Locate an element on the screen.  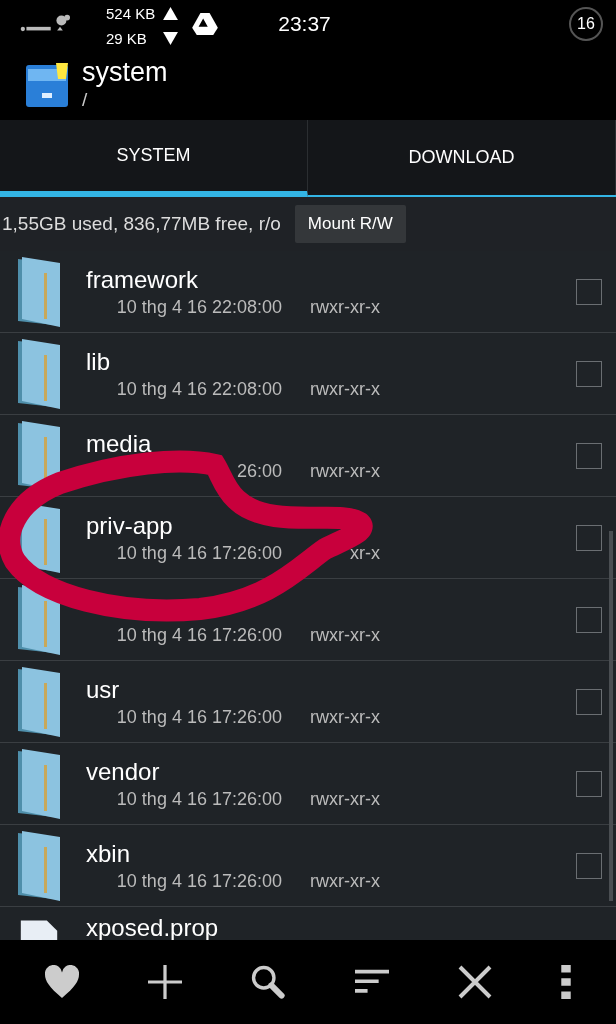
add-icon is located at coordinates (165, 982).